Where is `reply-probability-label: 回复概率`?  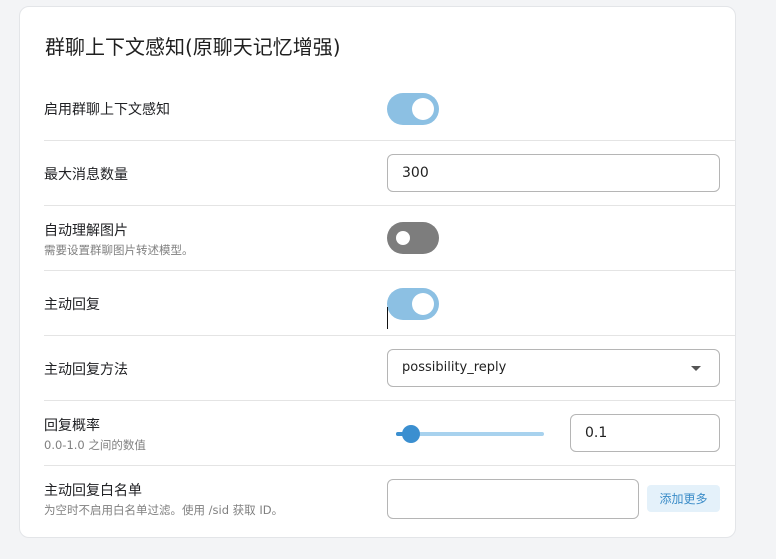 reply-probability-label: 回复概率 is located at coordinates (72, 426).